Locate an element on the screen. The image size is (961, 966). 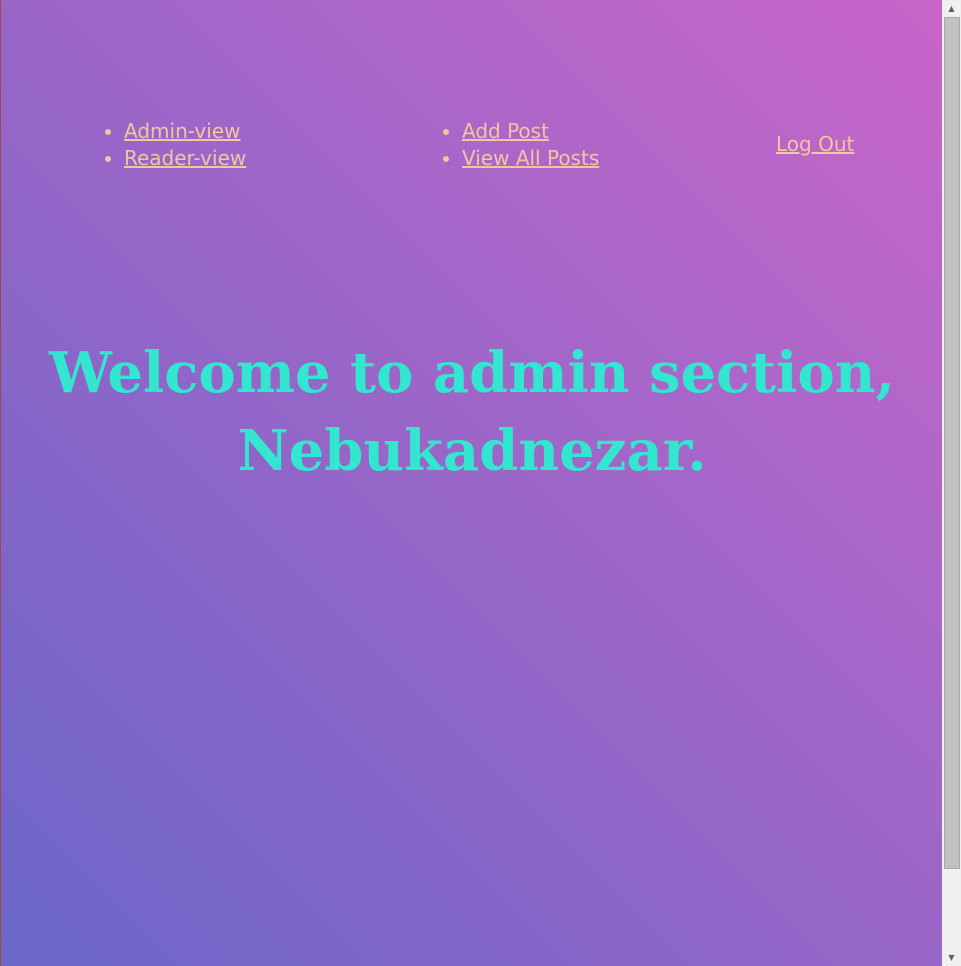
post-nav: Add Post View All Posts is located at coordinates (520, 145).